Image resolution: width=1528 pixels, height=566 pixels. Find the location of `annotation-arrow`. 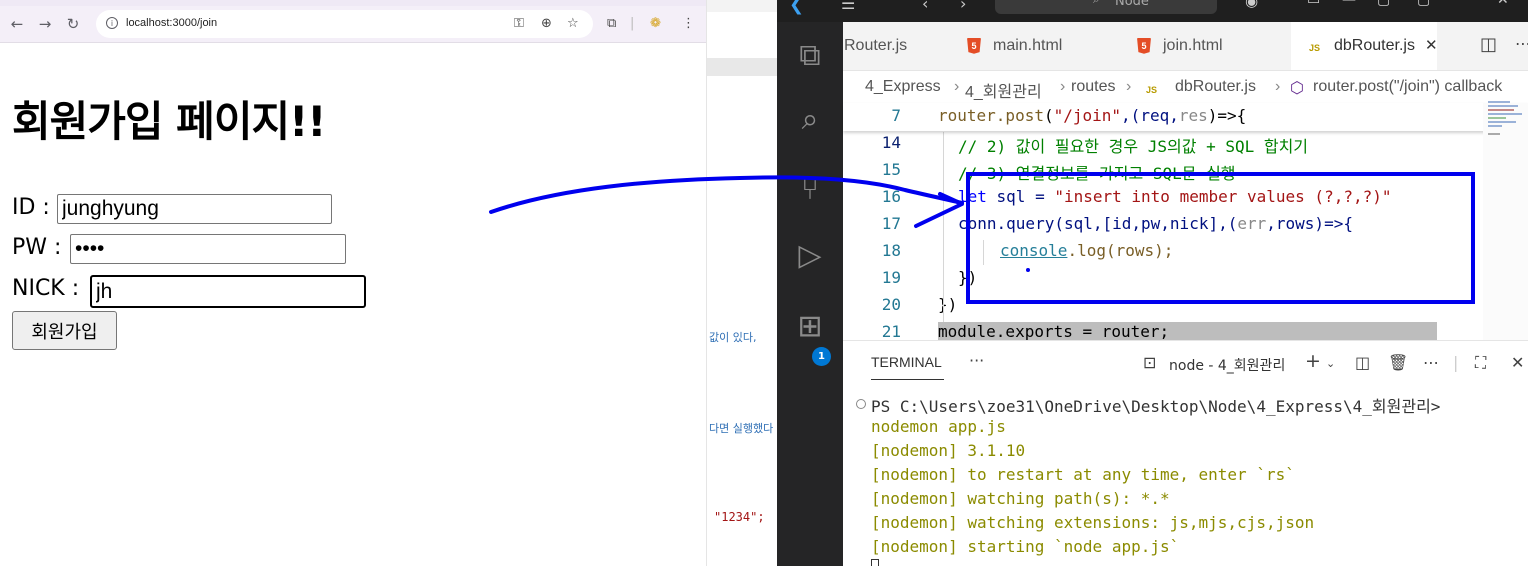

annotation-arrow is located at coordinates (726, 201).